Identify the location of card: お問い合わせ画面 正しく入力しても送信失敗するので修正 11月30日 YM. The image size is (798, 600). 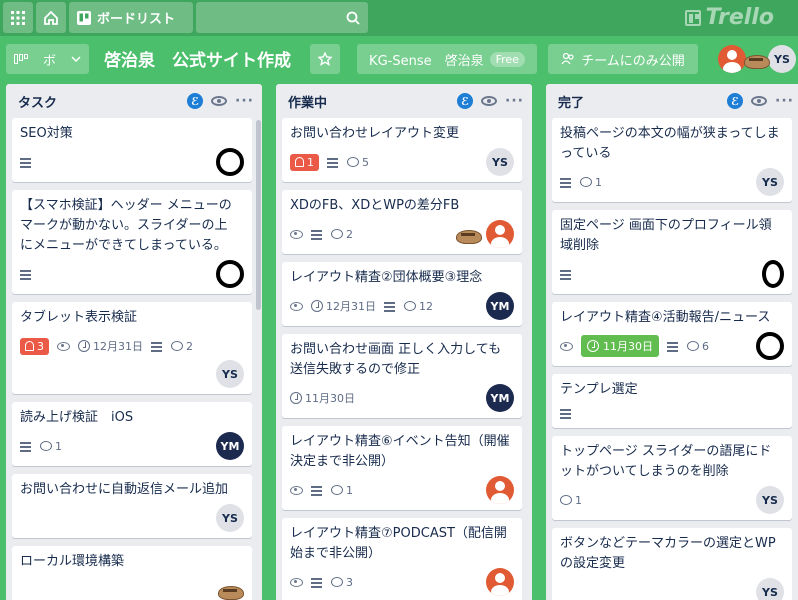
(402, 376).